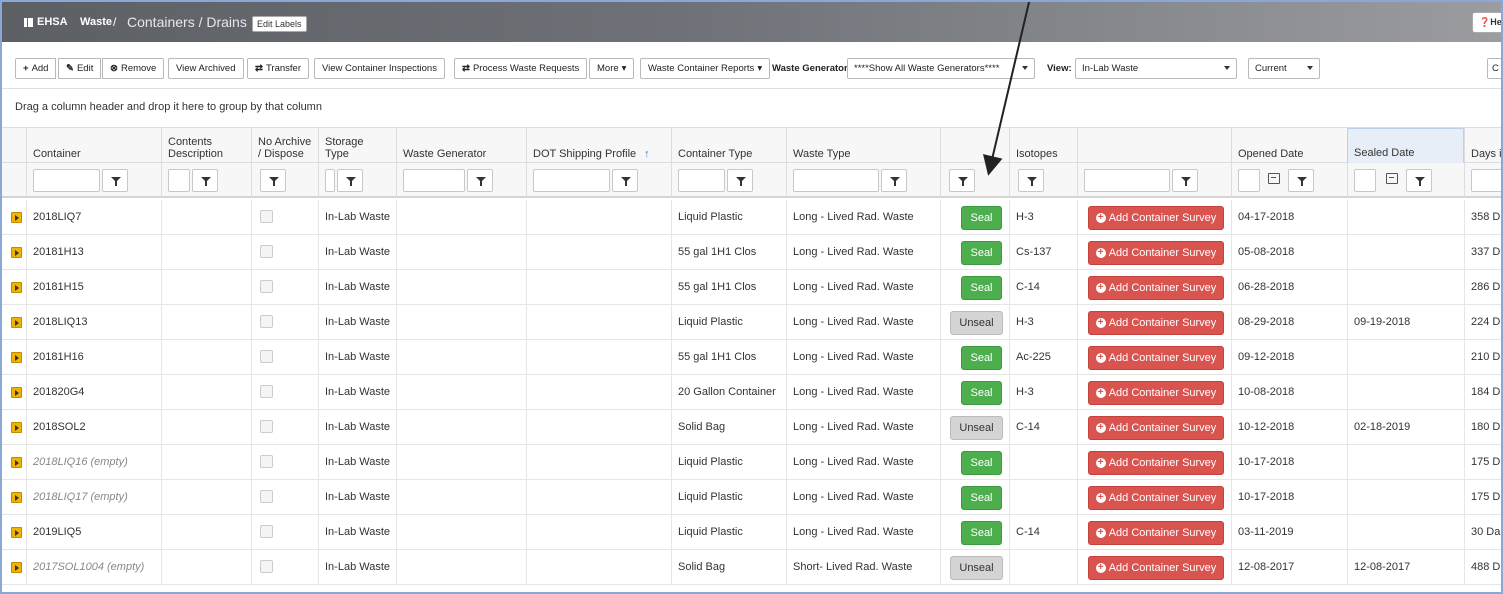  Describe the element at coordinates (1043, 146) in the screenshot. I see `header-isotopes: Isotopes` at that location.